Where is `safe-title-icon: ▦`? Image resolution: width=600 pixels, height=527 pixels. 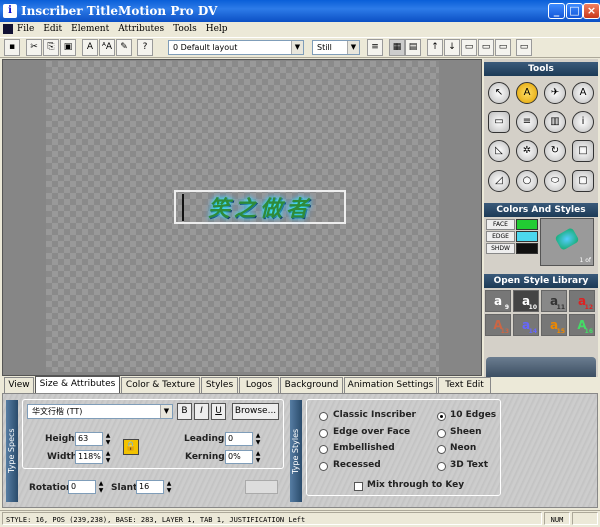
safe-title-icon: ▦ is located at coordinates (397, 47).